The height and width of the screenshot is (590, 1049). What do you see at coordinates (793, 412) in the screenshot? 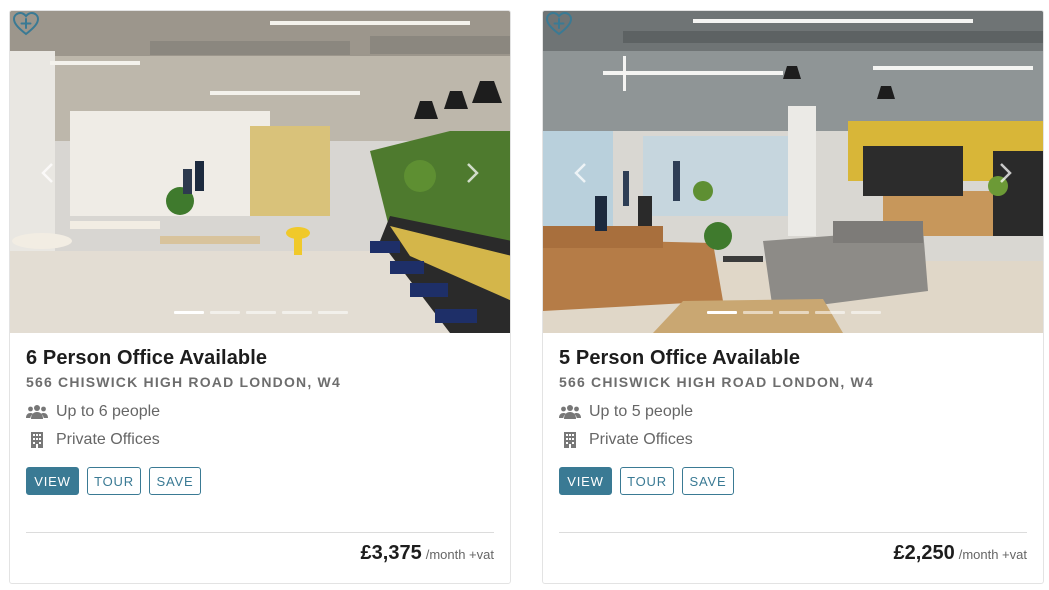
I see `capacity-feature: Up to 5 people` at bounding box center [793, 412].